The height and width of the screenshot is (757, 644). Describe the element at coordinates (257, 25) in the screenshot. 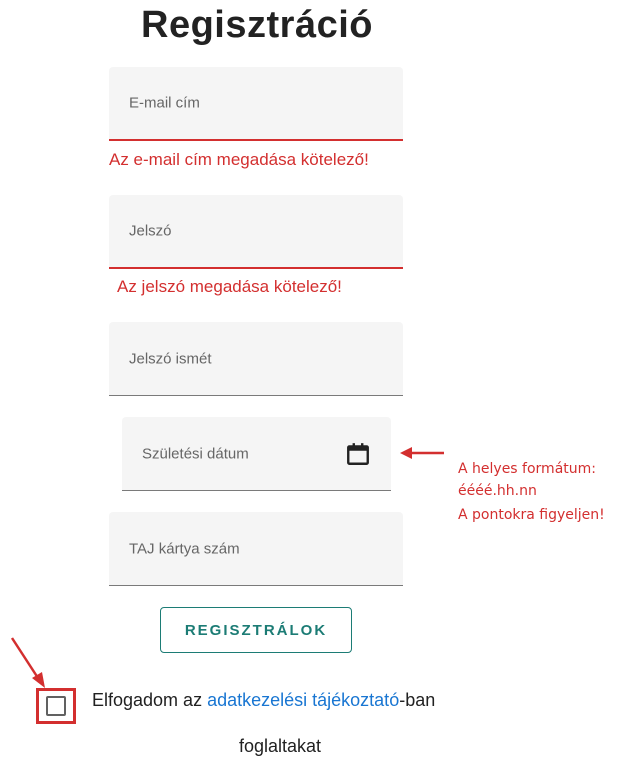

I see `page-title: Regisztráció` at that location.